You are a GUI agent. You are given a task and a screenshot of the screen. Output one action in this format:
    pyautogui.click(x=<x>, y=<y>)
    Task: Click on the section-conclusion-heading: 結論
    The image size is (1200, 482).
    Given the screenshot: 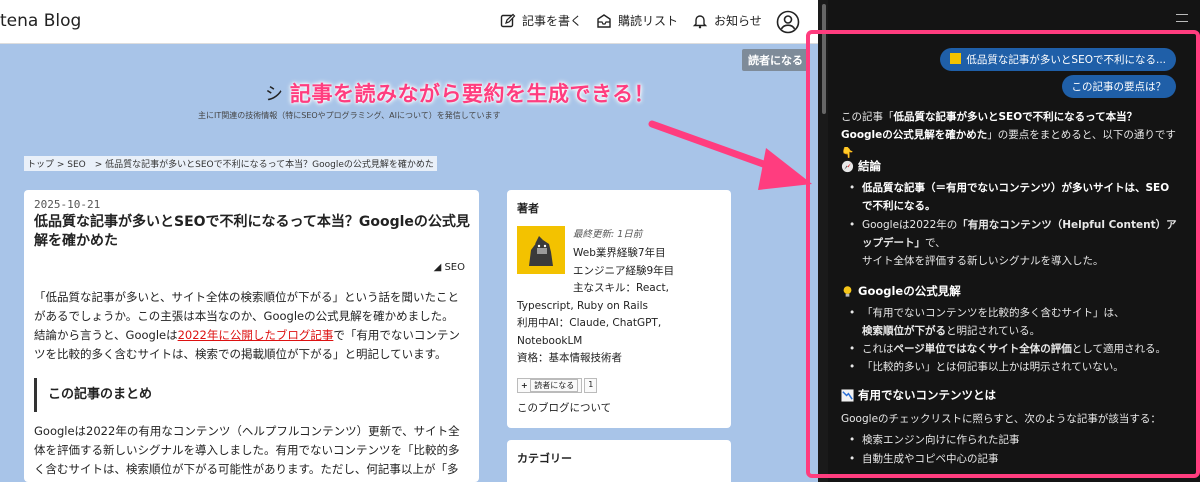 What is the action you would take?
    pyautogui.click(x=861, y=166)
    